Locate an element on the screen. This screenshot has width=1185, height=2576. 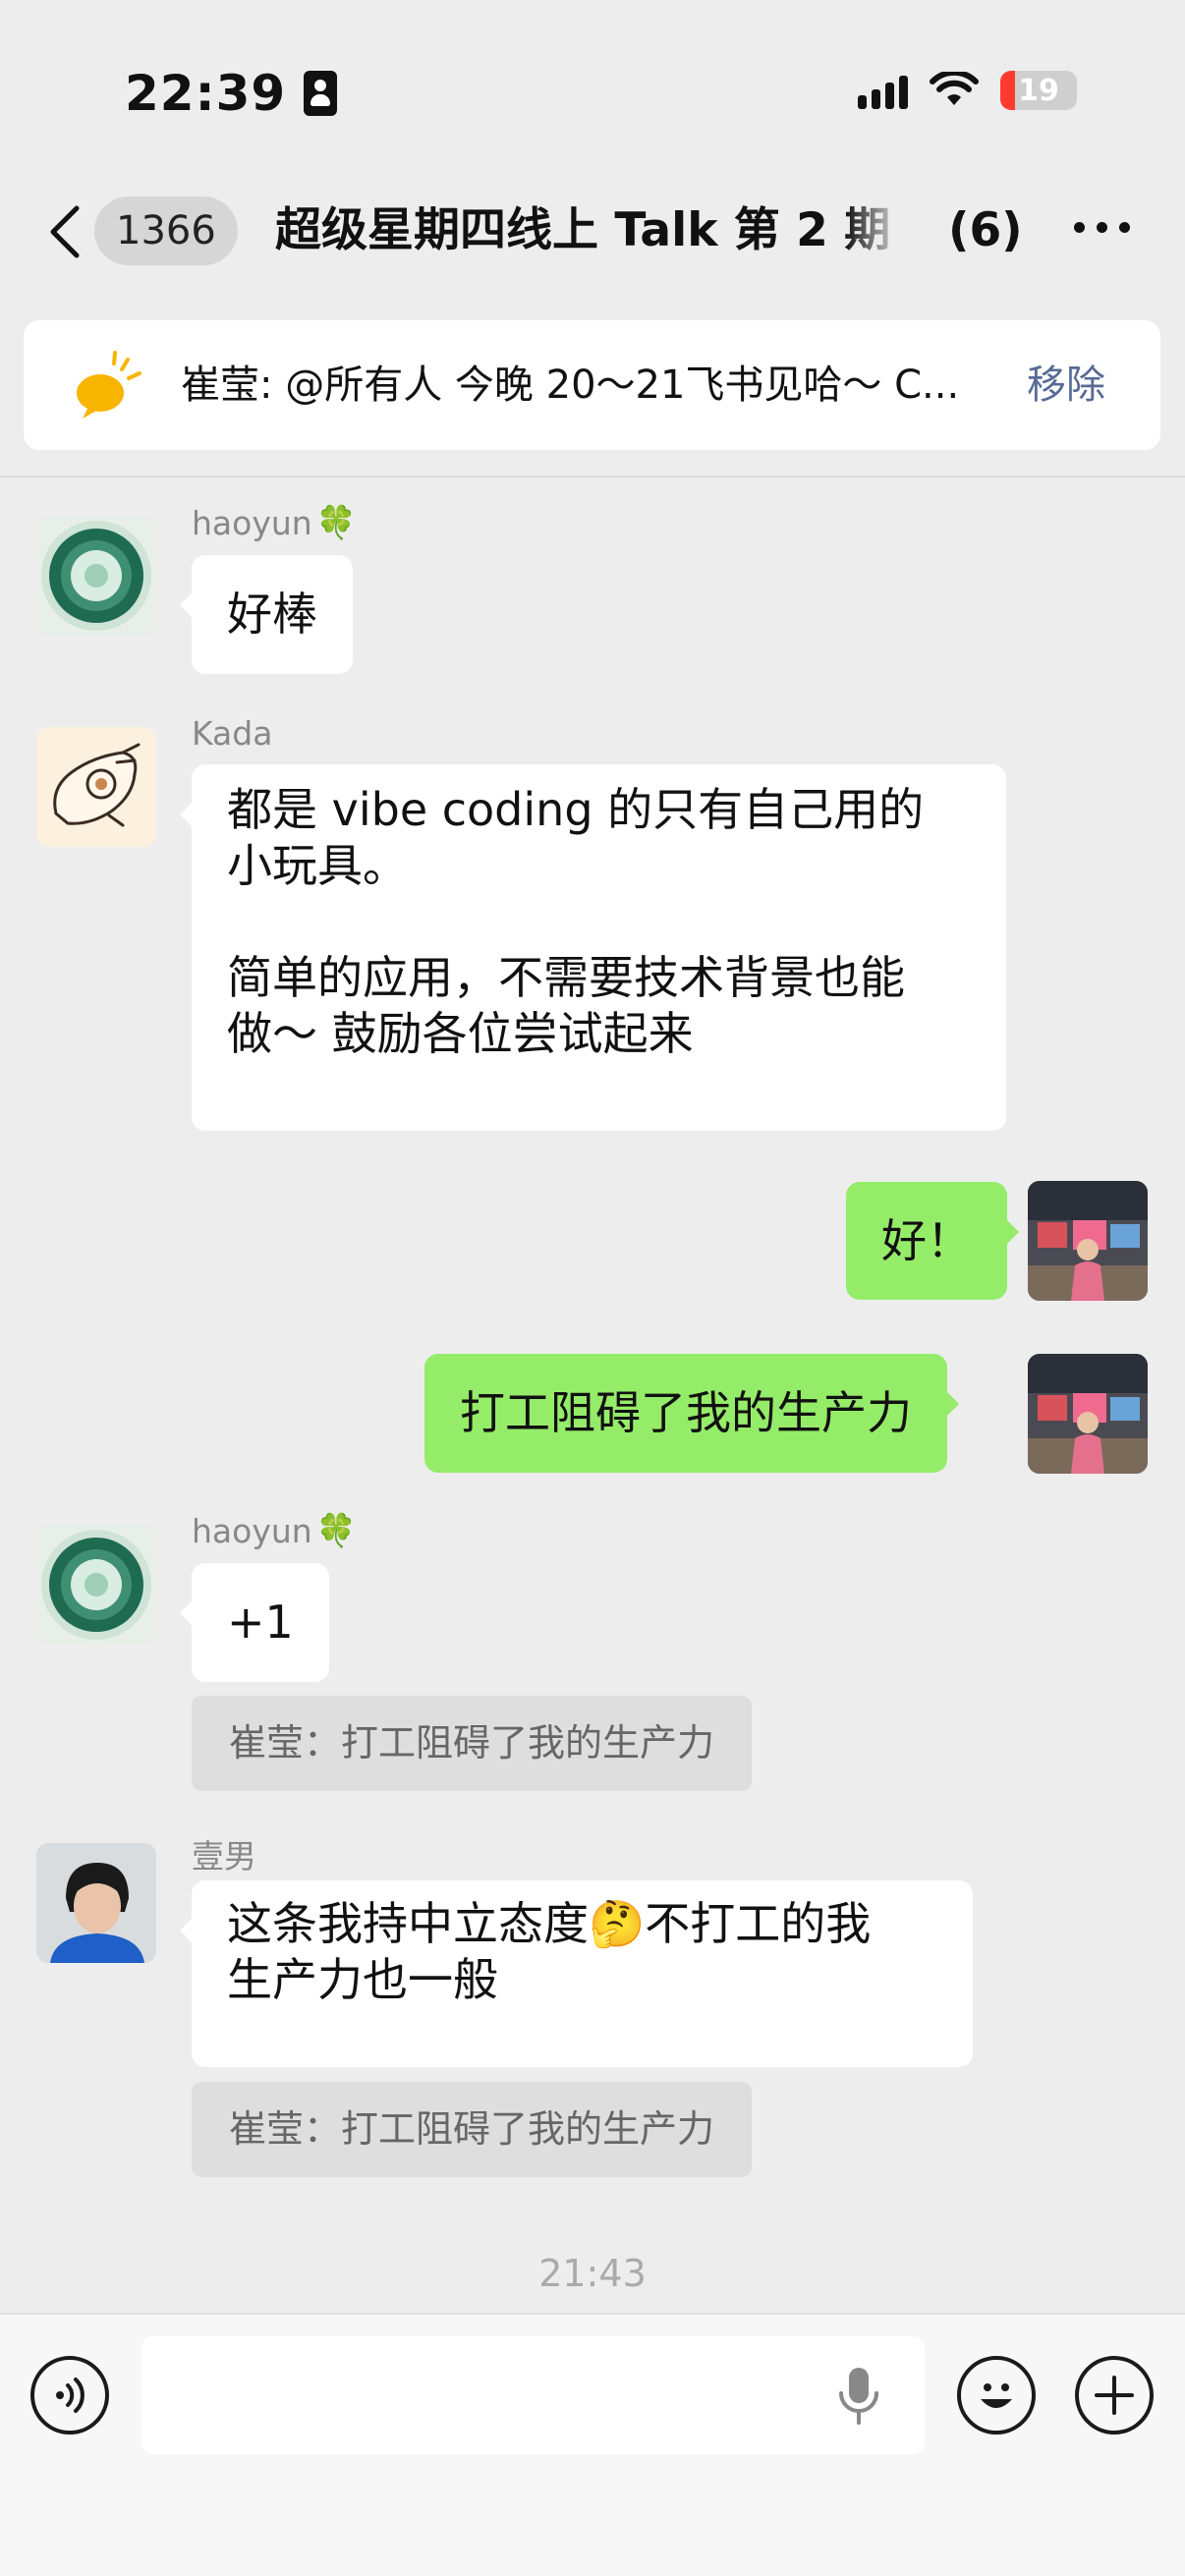
input-bar is located at coordinates (592, 2444).